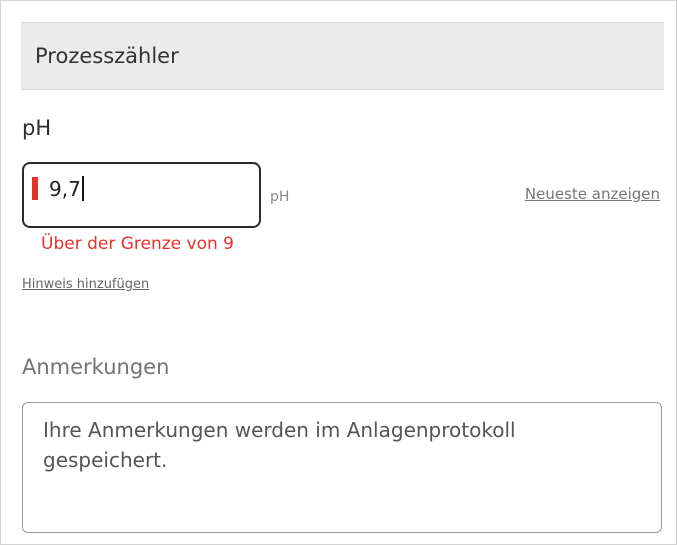  I want to click on section-title: Prozesszähler, so click(107, 56).